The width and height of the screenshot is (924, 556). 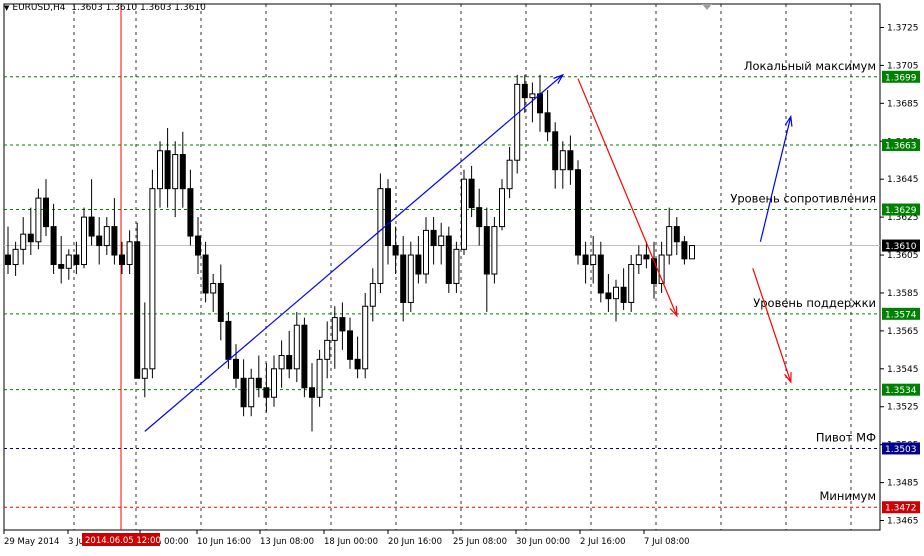 I want to click on y-tick-label: 1.3565, so click(x=903, y=332).